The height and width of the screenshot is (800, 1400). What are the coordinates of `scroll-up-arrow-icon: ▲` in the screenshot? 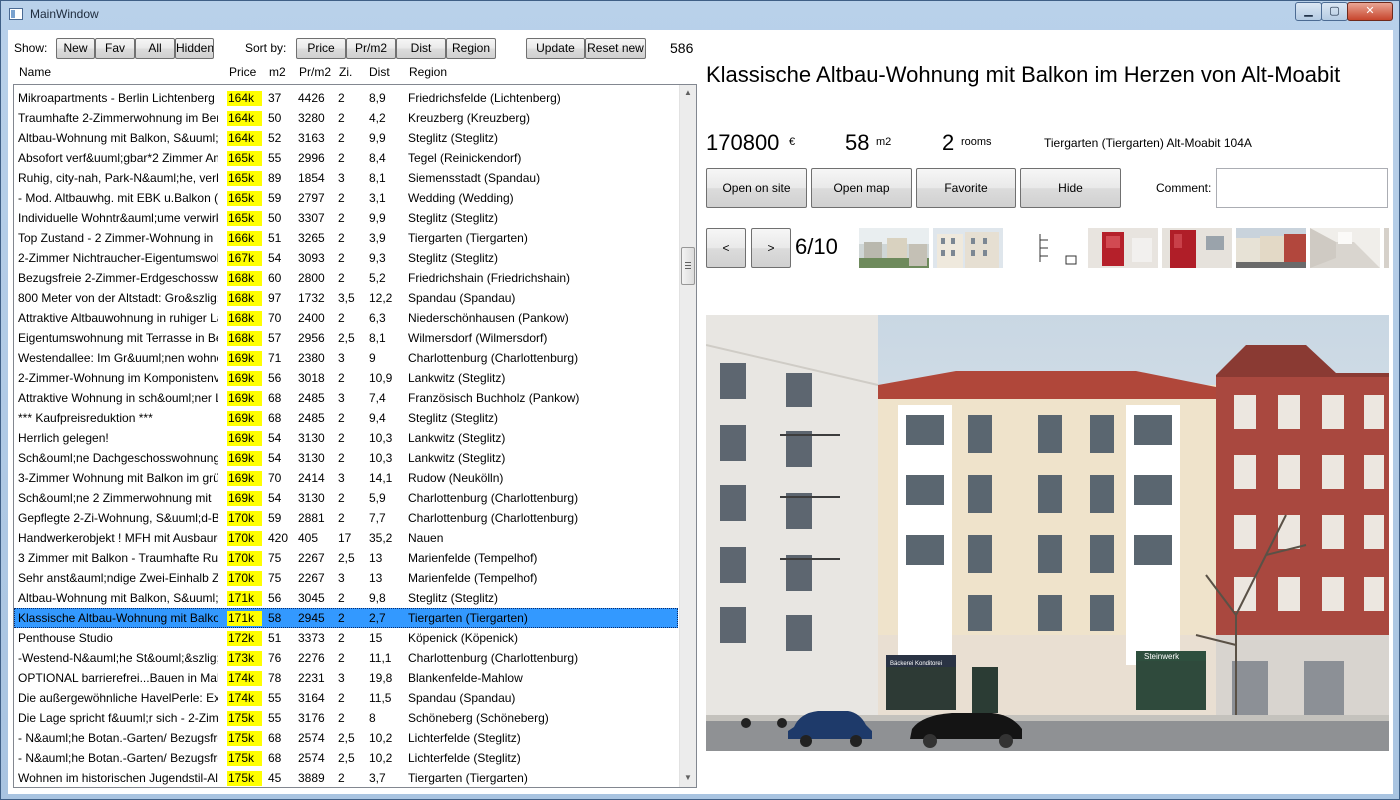 It's located at (688, 92).